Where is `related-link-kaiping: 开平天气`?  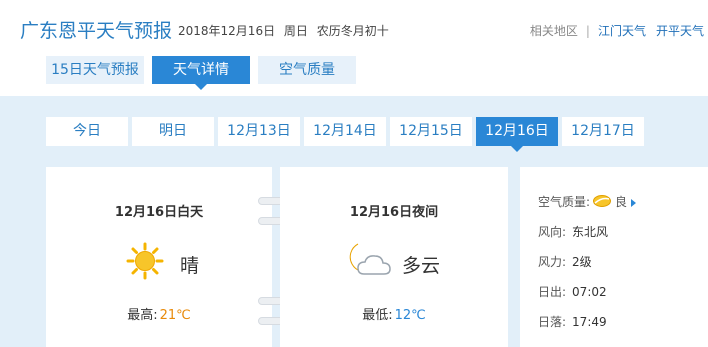 related-link-kaiping: 开平天气 is located at coordinates (680, 31).